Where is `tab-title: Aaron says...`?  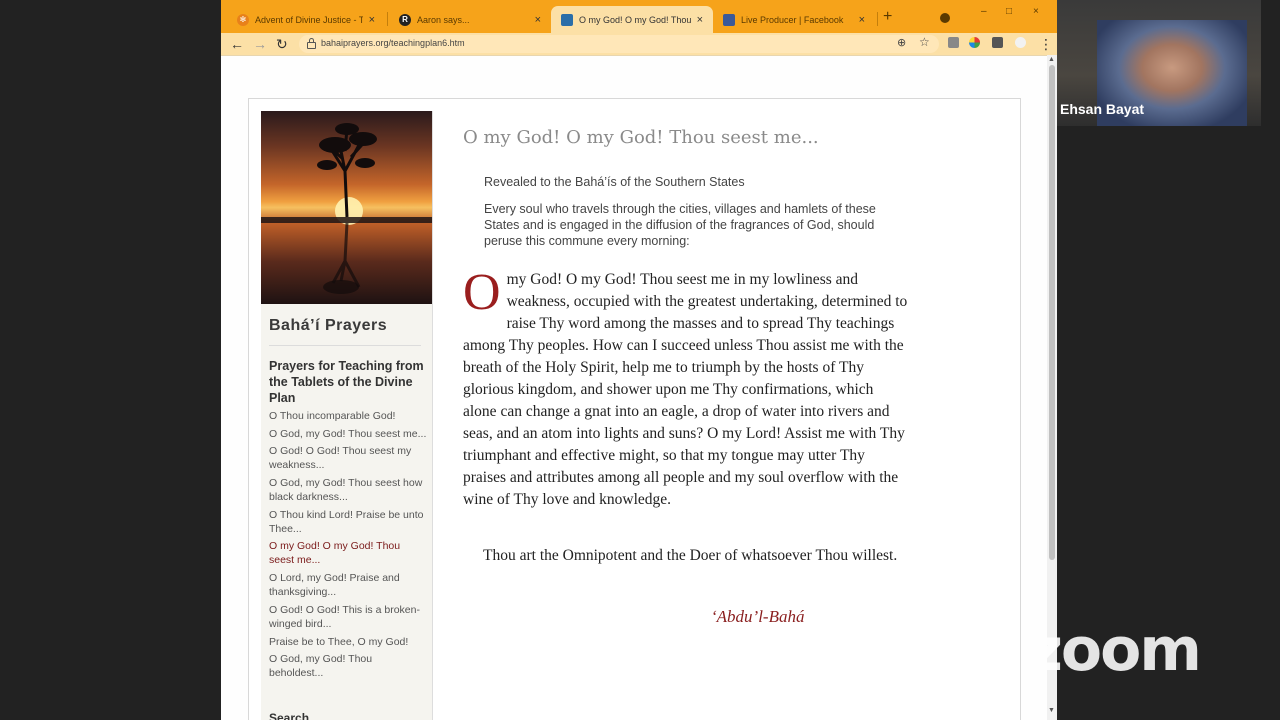
tab-title: Aaron says... is located at coordinates (443, 19).